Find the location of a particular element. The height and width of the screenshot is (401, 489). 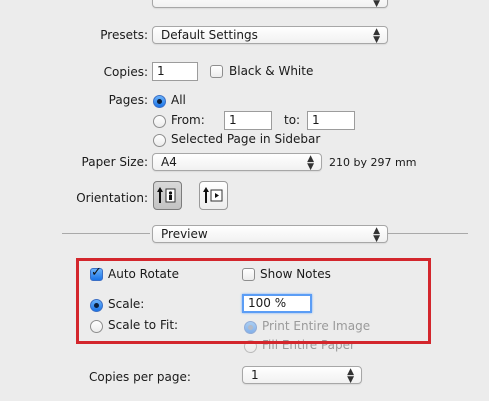

pages-sidebar-label: Selected Page in Sidebar is located at coordinates (246, 139).